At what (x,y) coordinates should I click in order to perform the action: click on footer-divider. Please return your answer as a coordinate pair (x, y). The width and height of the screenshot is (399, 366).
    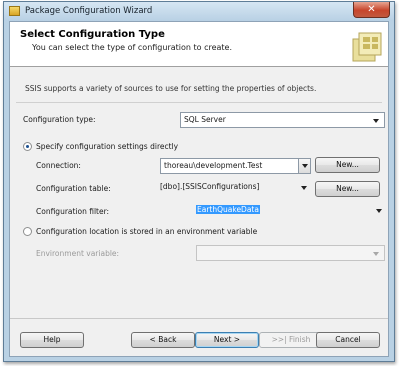
    Looking at the image, I should click on (199, 318).